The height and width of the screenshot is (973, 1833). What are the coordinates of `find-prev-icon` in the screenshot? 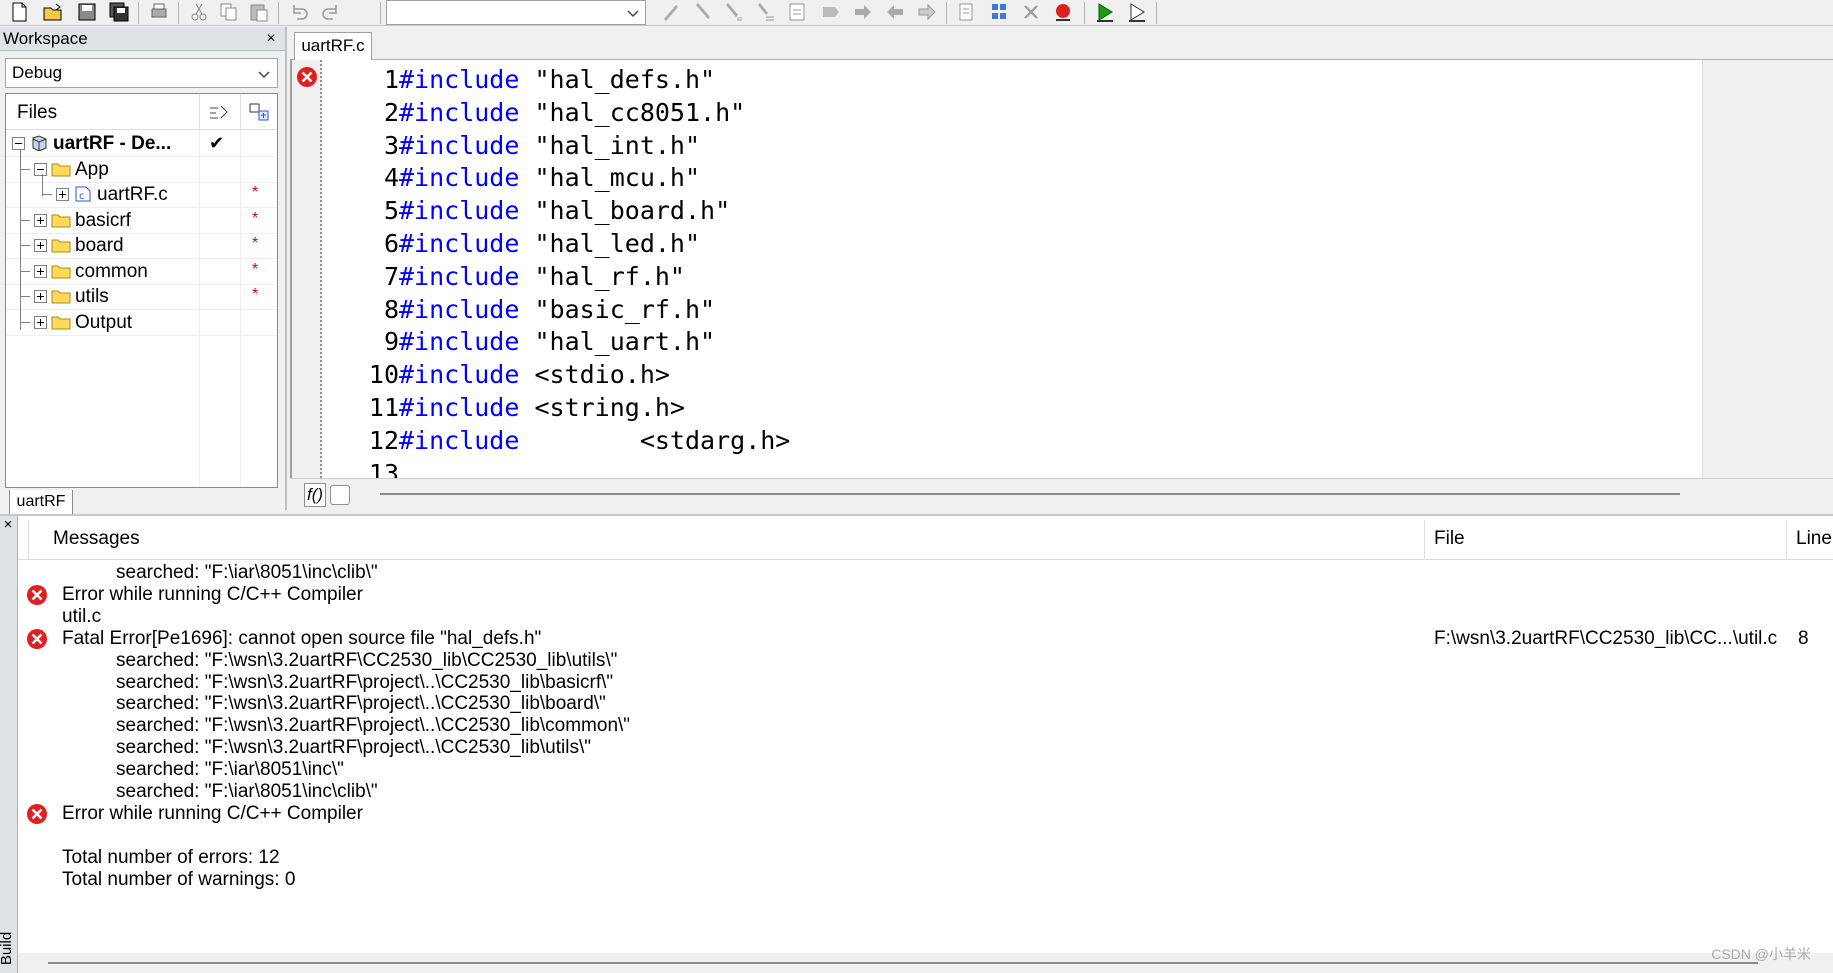 It's located at (703, 12).